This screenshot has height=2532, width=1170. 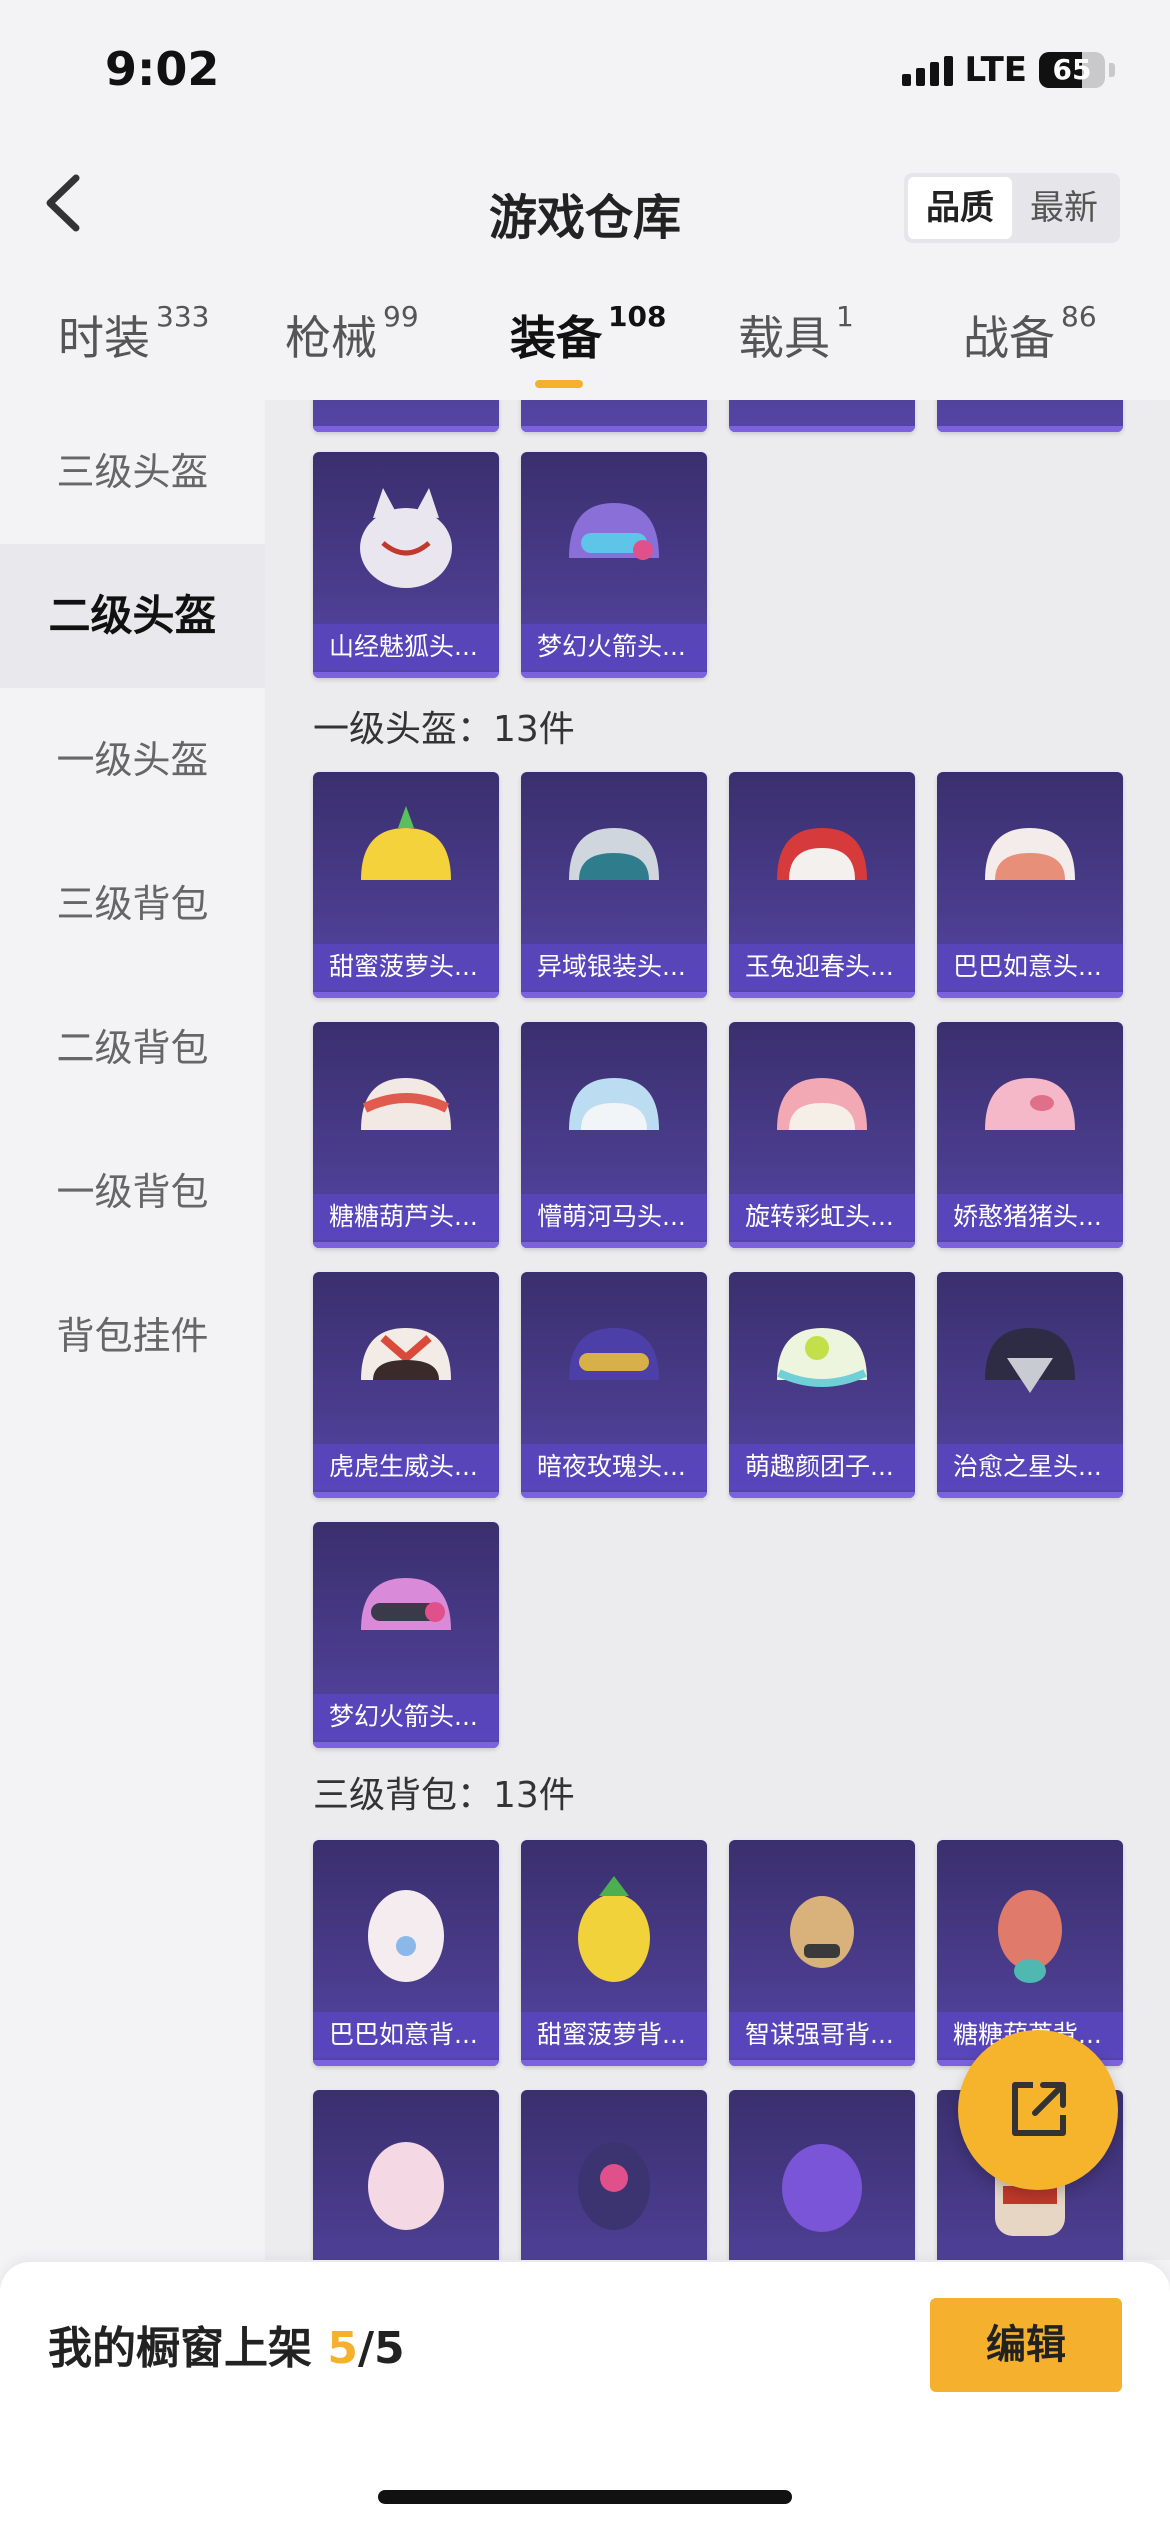 What do you see at coordinates (995, 70) in the screenshot?
I see `network-type: LTE` at bounding box center [995, 70].